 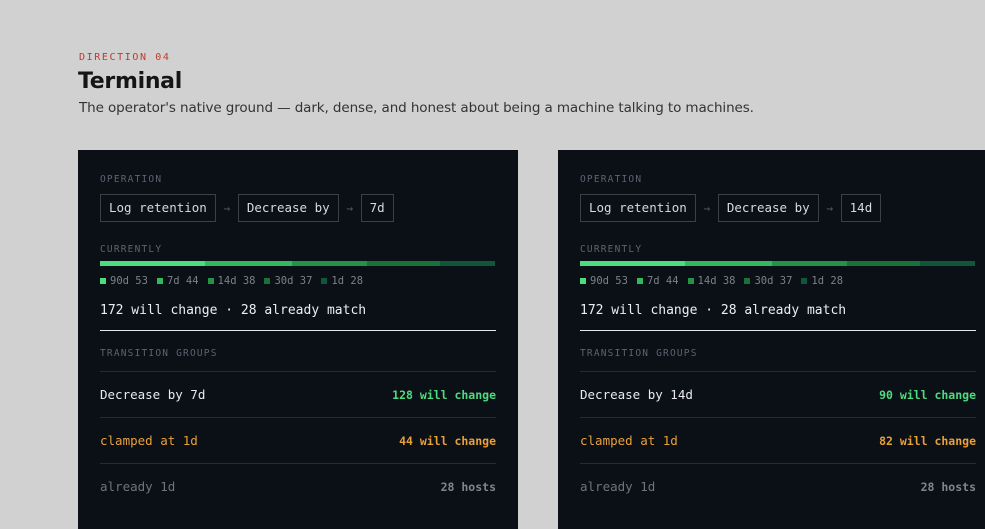 I want to click on operation-row: Log retention → Decrease by → 14d, so click(x=731, y=208).